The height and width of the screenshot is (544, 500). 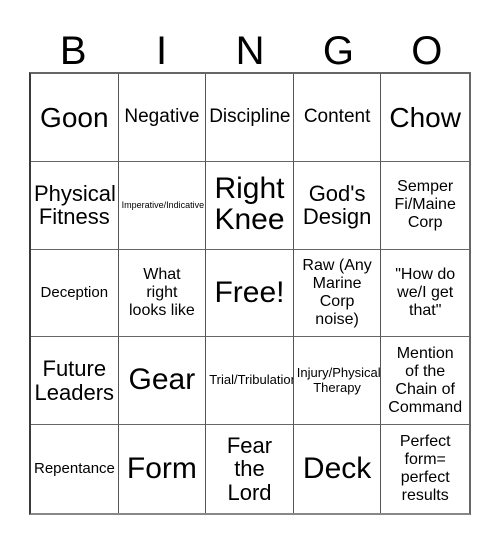 I want to click on bingo-cell-r2c1: Physical Fitness, so click(x=75, y=205).